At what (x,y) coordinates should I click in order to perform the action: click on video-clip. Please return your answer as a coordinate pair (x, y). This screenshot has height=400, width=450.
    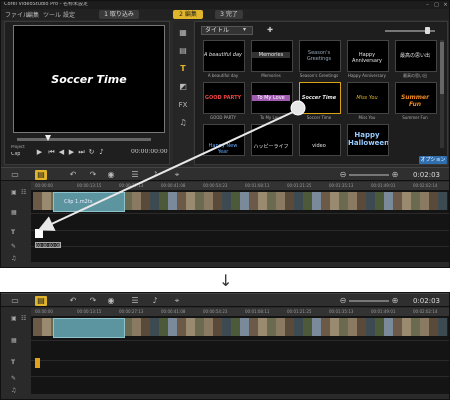
    Looking at the image, I should click on (89, 328).